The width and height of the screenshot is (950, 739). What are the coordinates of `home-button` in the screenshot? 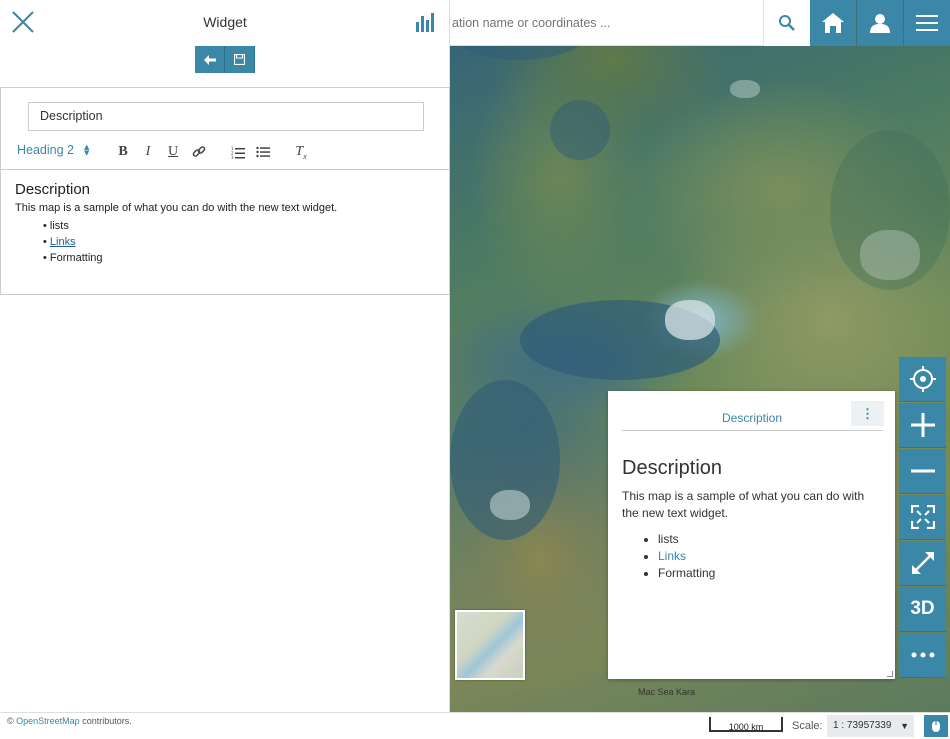 It's located at (833, 23).